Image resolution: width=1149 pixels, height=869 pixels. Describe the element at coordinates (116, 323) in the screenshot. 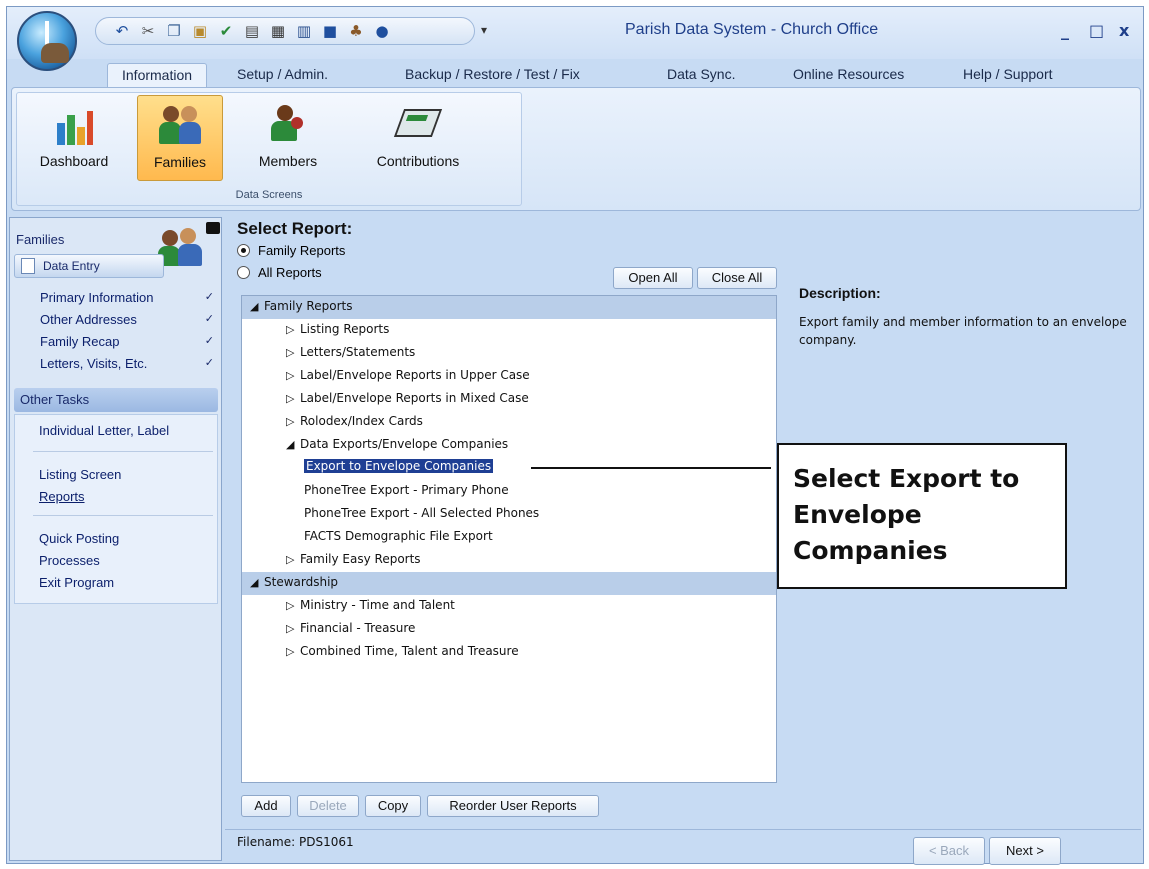

I see `nav-other-addresses: Other Addresses ✓` at that location.